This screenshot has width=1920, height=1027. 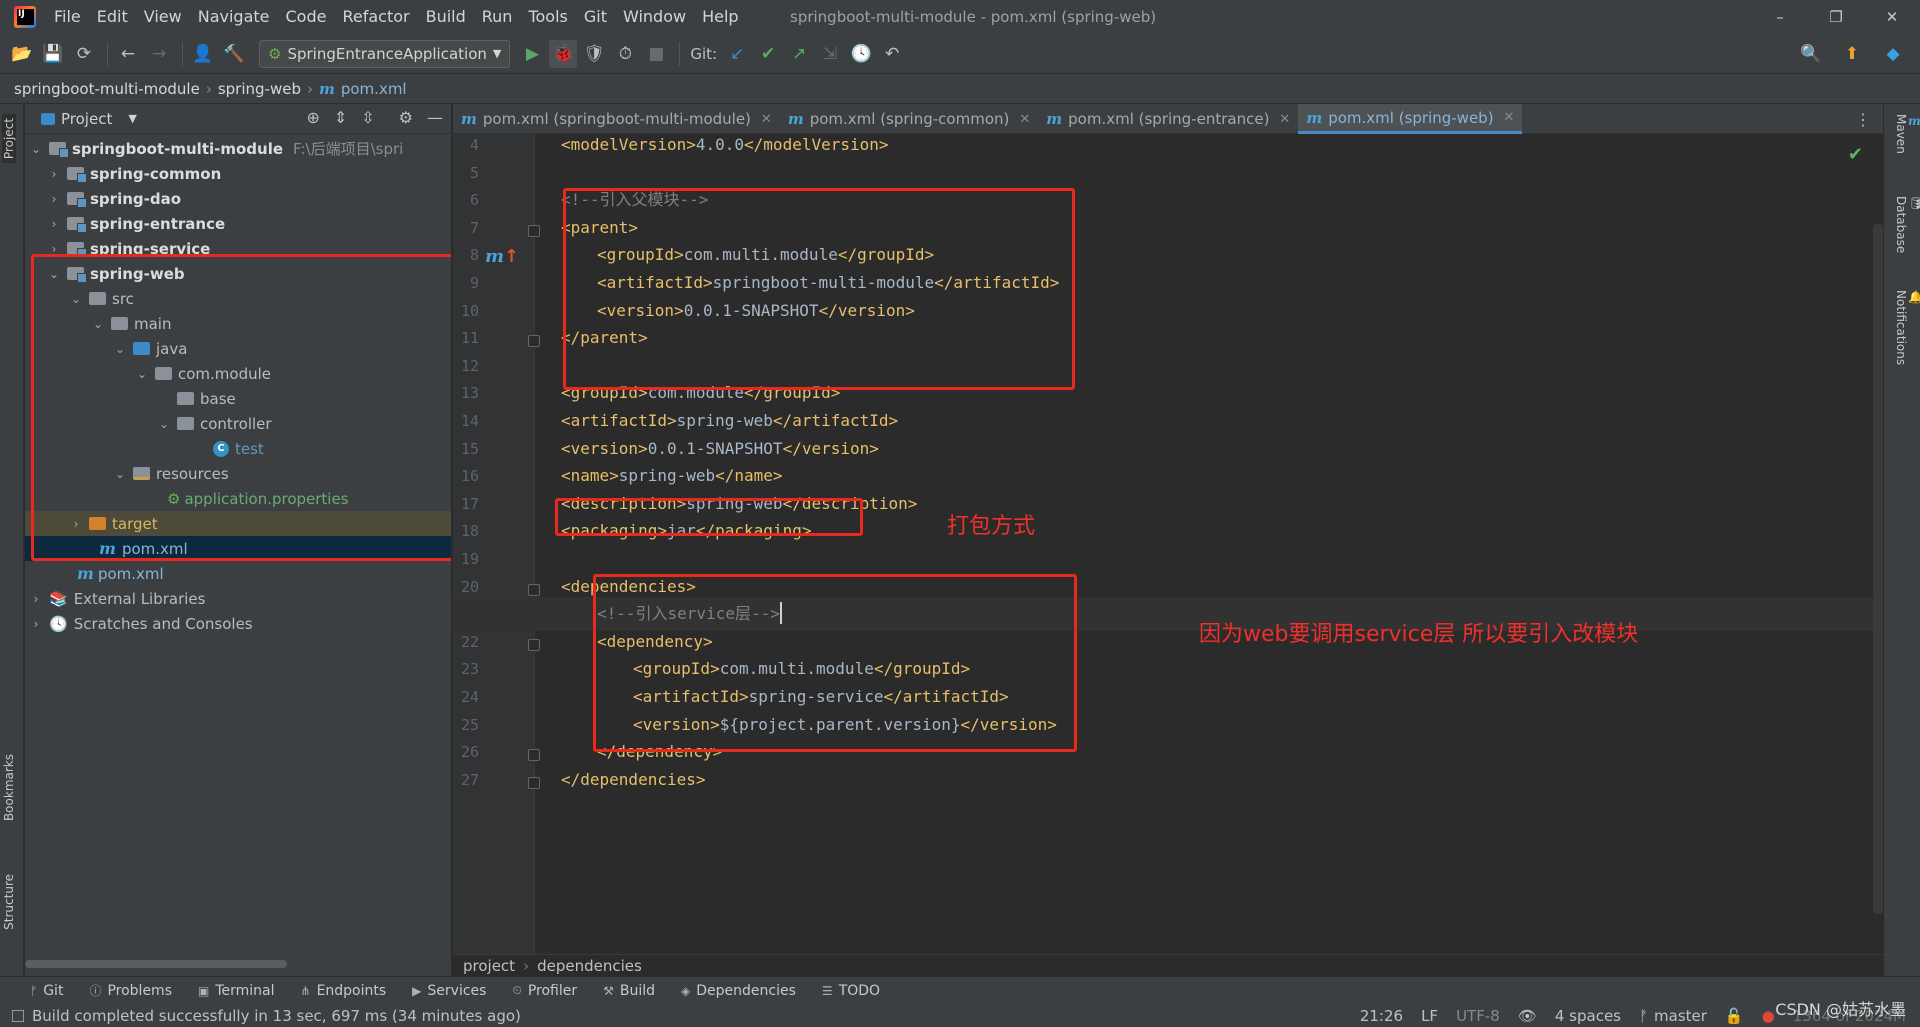 I want to click on tool-terminal: ▣ Terminal, so click(x=236, y=991).